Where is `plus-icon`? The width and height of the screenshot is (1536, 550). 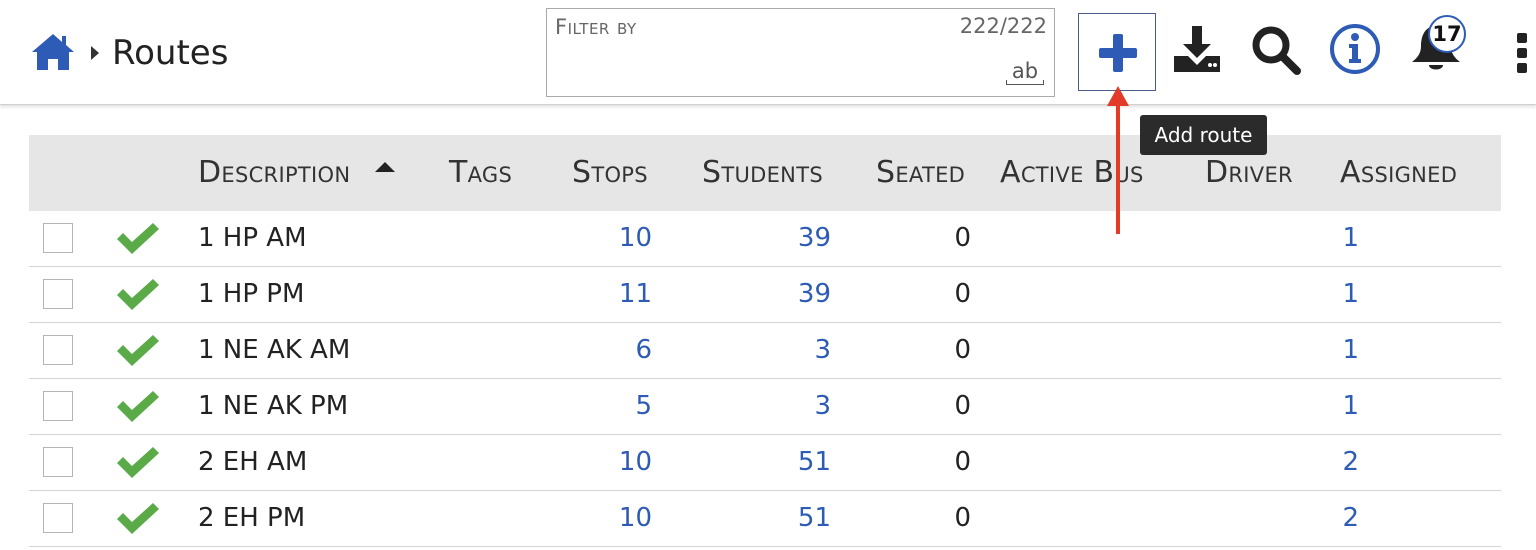 plus-icon is located at coordinates (1118, 53).